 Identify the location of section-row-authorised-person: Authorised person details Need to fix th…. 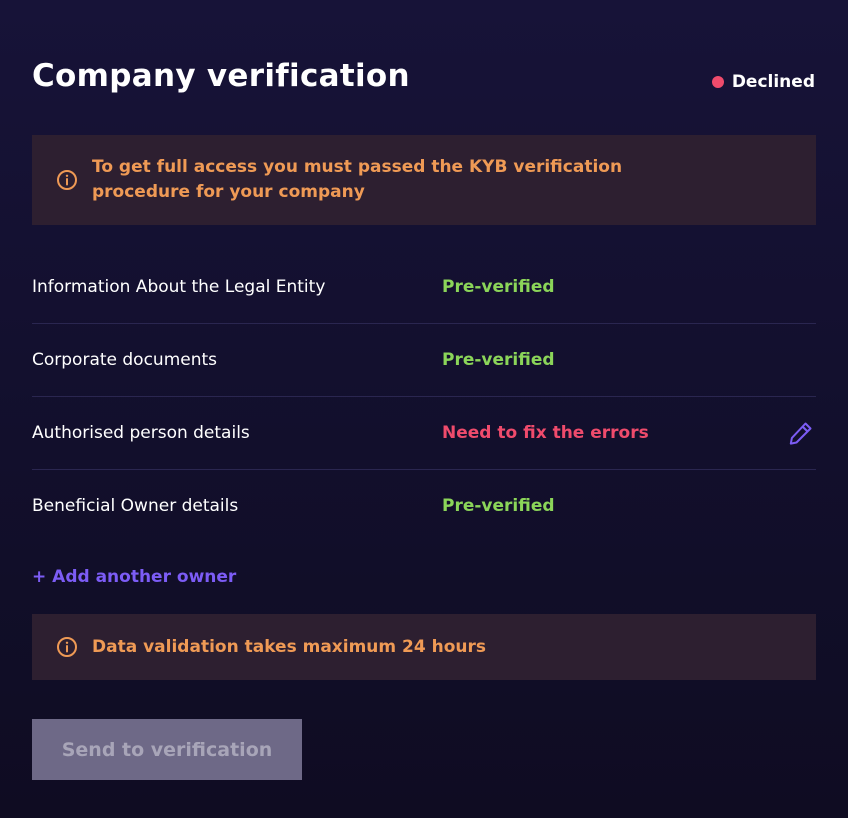
(424, 433).